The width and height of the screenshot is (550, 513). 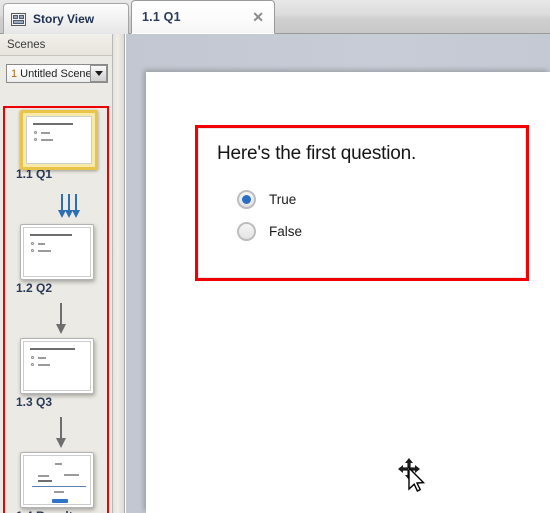 I want to click on tab-story-view: Story View, so click(x=66, y=18).